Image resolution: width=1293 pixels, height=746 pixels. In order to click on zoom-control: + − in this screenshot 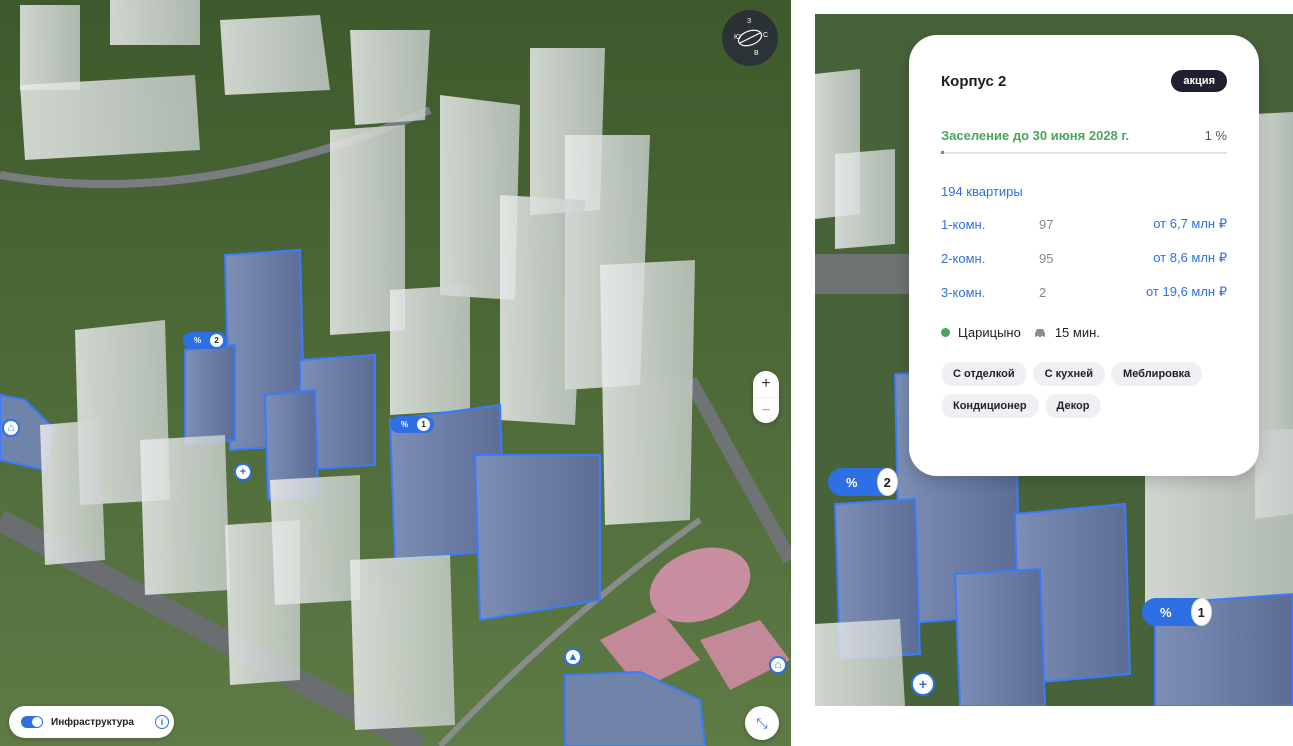, I will do `click(766, 397)`.